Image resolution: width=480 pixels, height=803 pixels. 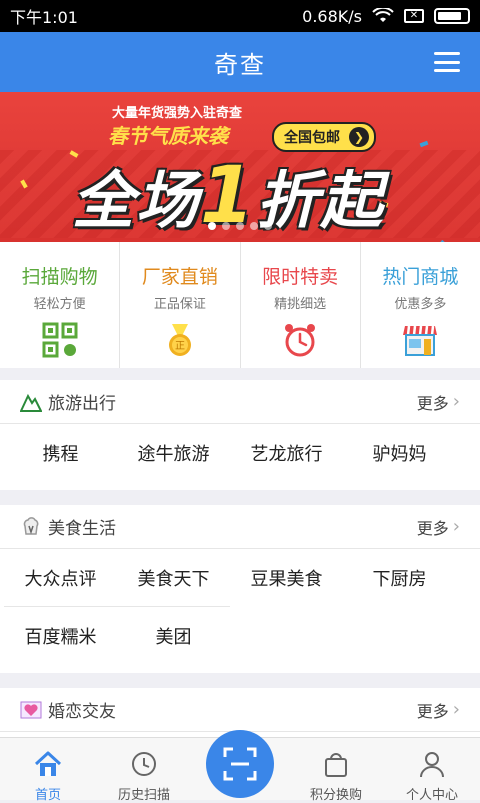 I want to click on link-grid: 携程 途牛旅游 艺龙旅行 驴妈妈, so click(x=240, y=453).